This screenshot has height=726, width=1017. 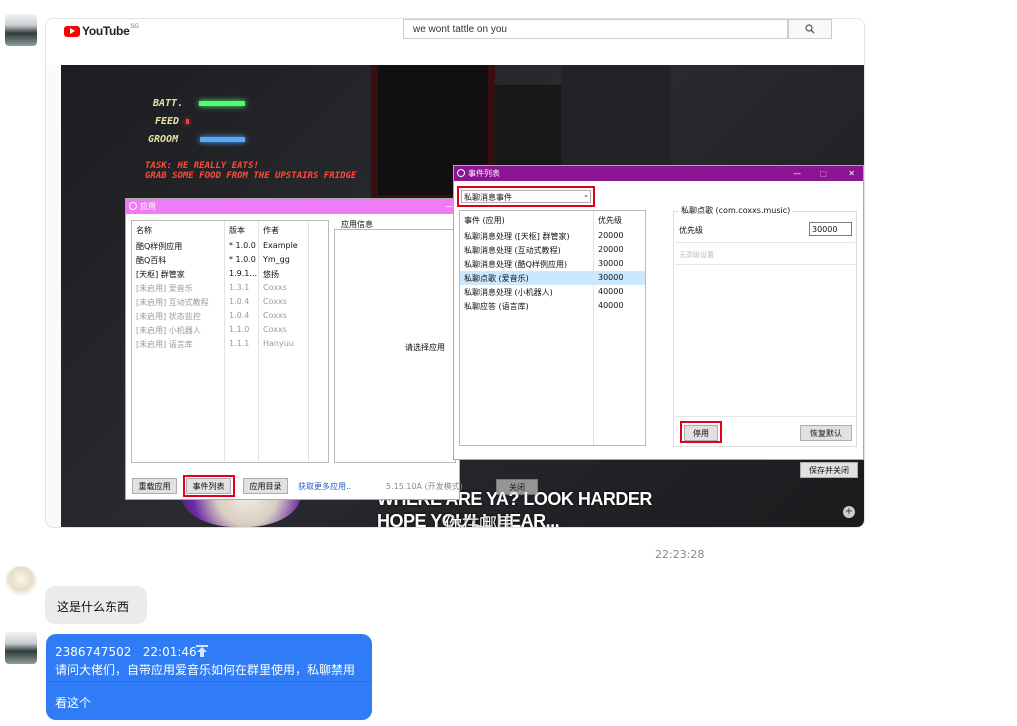 What do you see at coordinates (265, 486) in the screenshot?
I see `app-directory-button: 应用目录` at bounding box center [265, 486].